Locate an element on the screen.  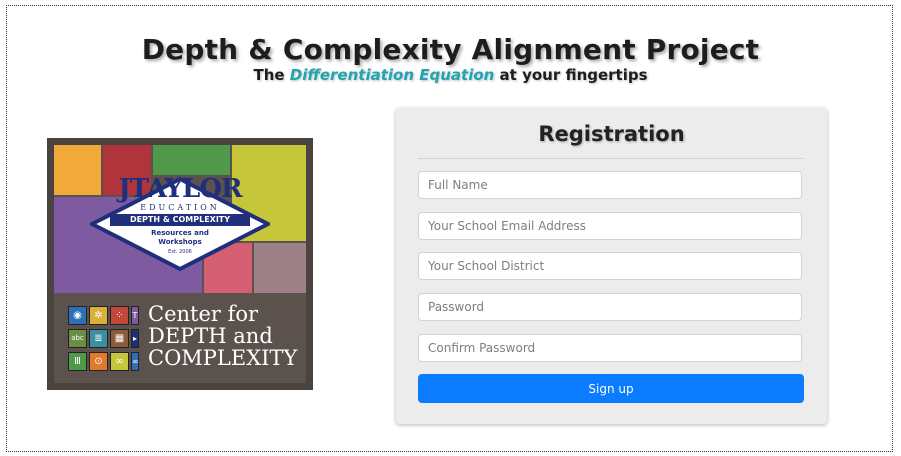
logo-brand-sub: EDUCATION is located at coordinates (180, 207).